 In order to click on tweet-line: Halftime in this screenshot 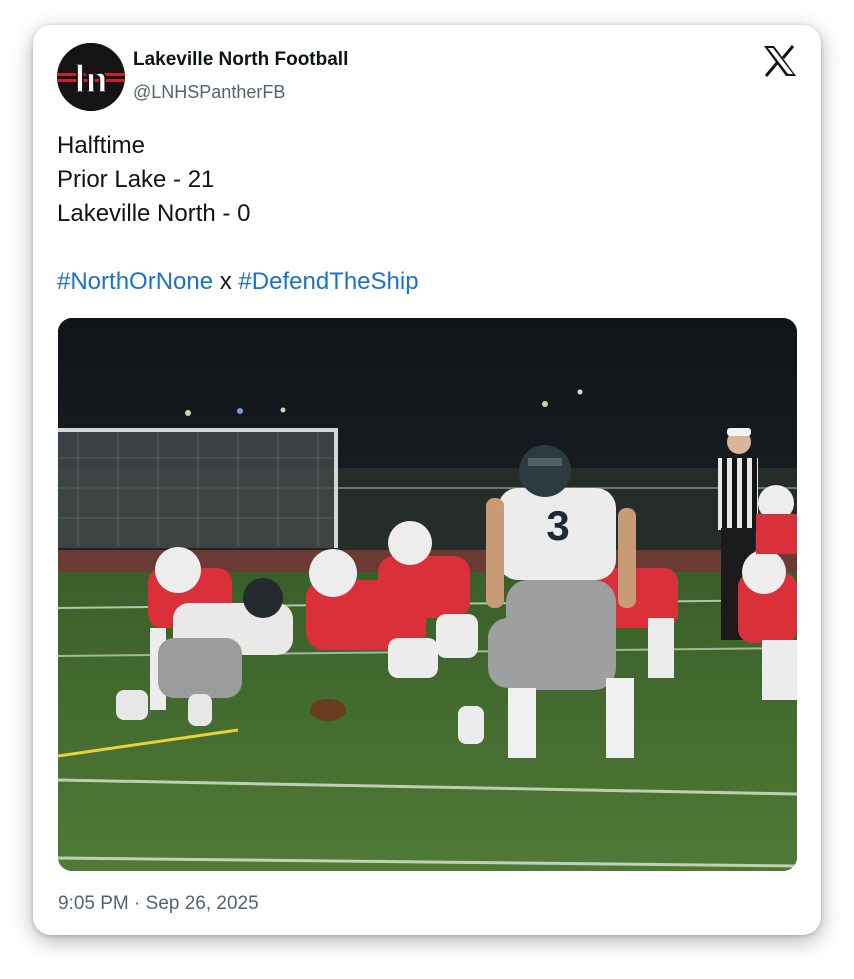, I will do `click(101, 145)`.